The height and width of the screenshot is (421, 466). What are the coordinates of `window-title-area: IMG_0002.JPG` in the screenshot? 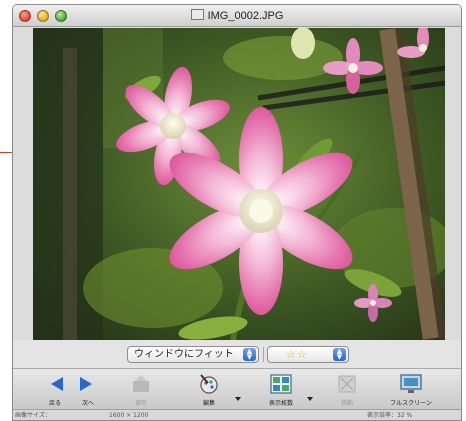 It's located at (237, 15).